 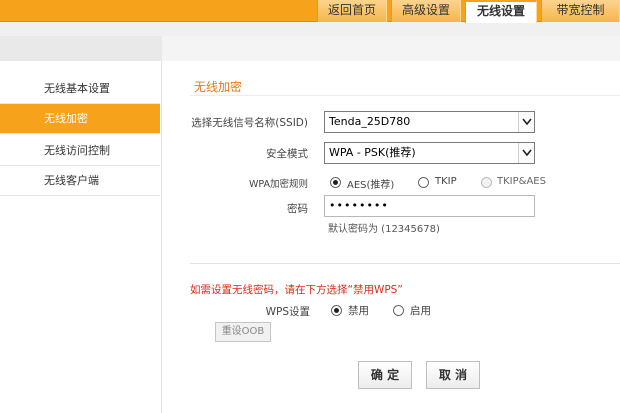 I want to click on sidebar-item-access-control: 无线访问控制, so click(x=80, y=151).